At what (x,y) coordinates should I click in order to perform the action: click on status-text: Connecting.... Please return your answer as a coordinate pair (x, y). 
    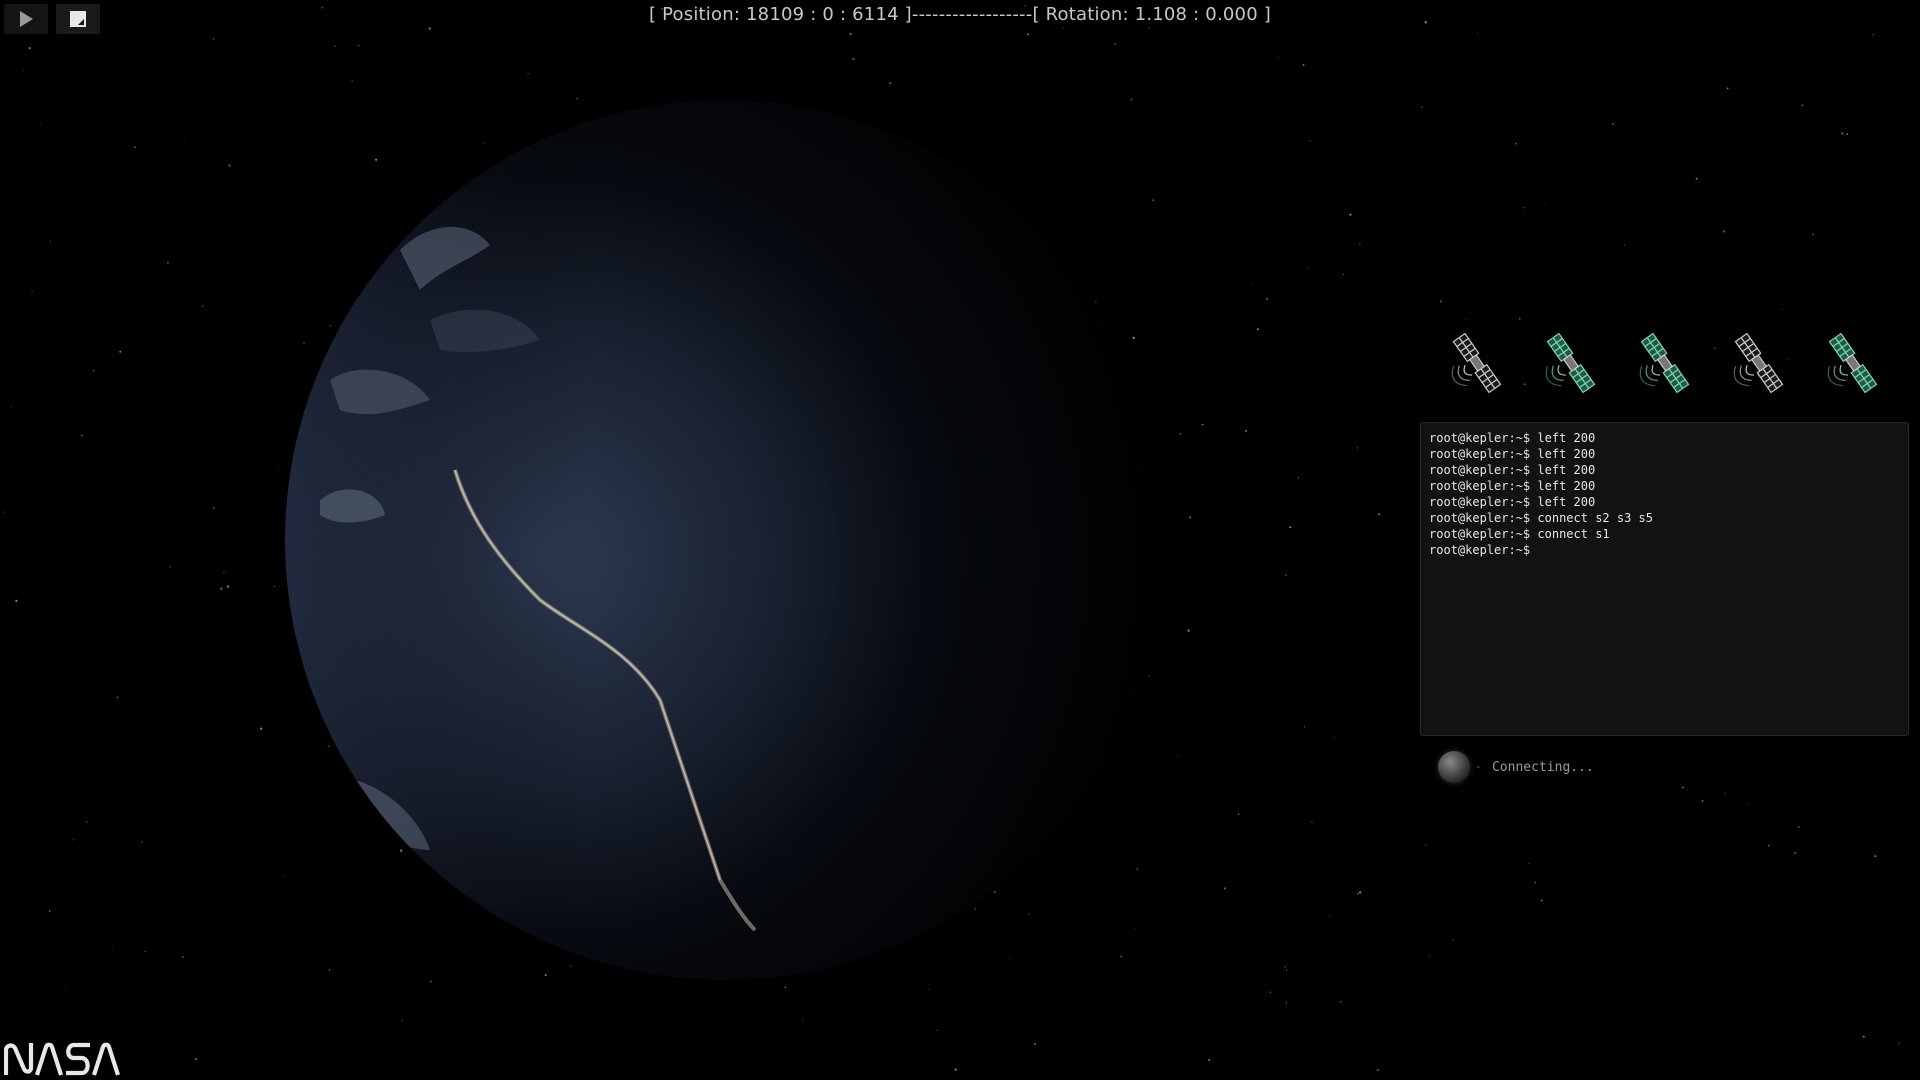
    Looking at the image, I should click on (1543, 767).